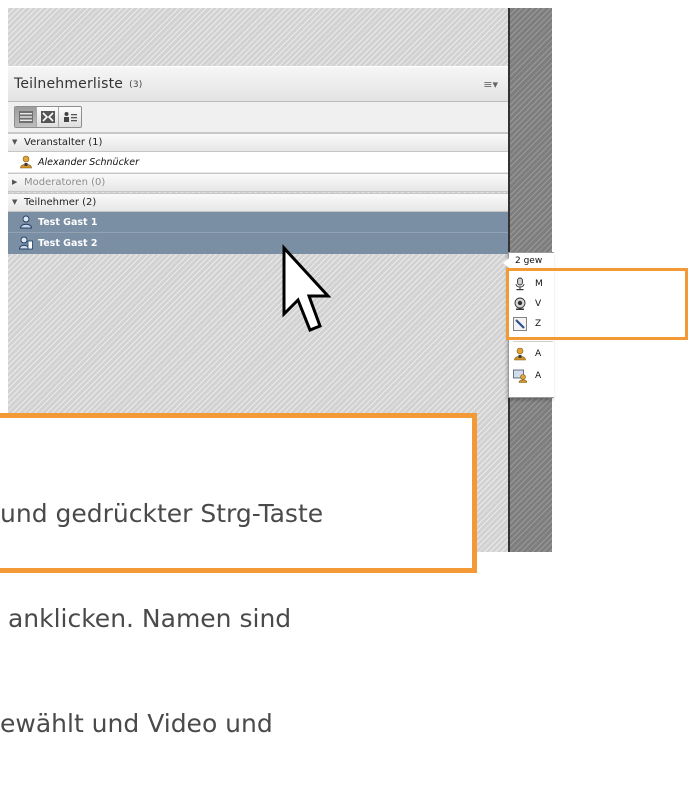  I want to click on menu-item-promote-host: A, so click(534, 355).